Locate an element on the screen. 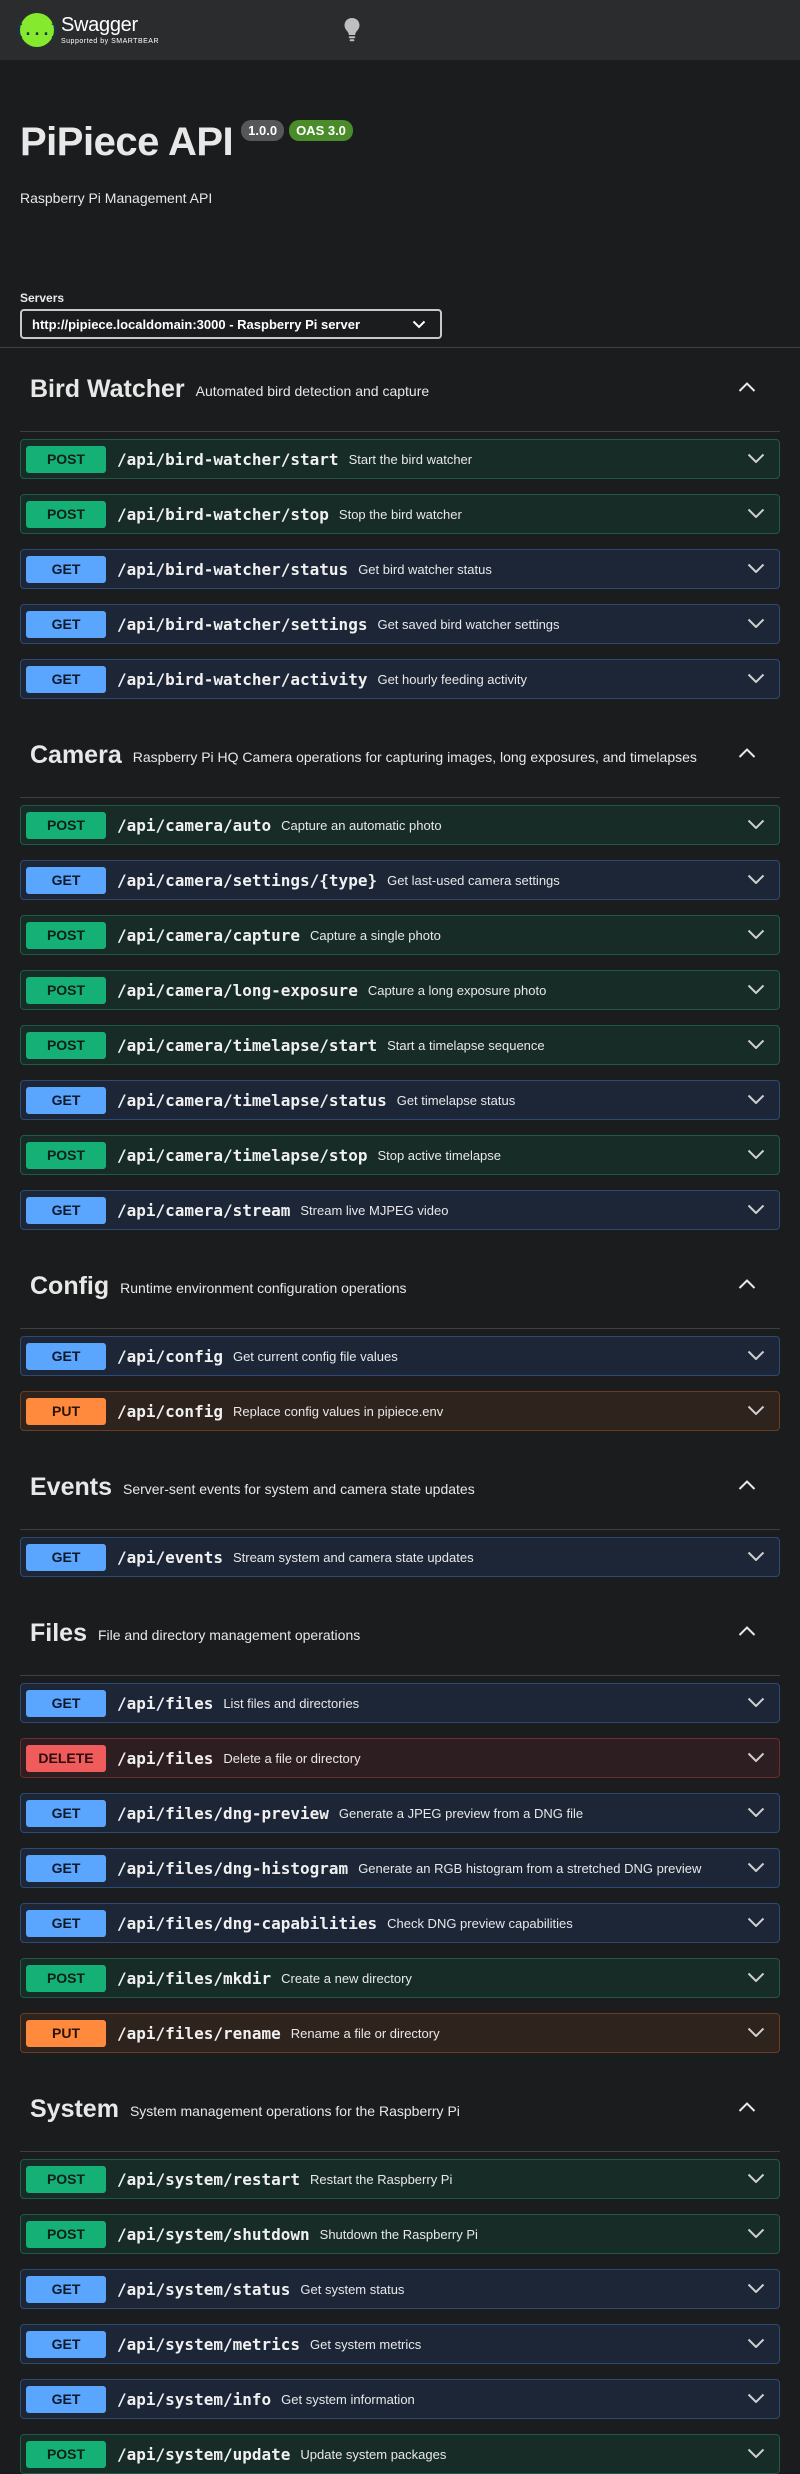  operation-path: /api/files/dng-histogram is located at coordinates (233, 1868).